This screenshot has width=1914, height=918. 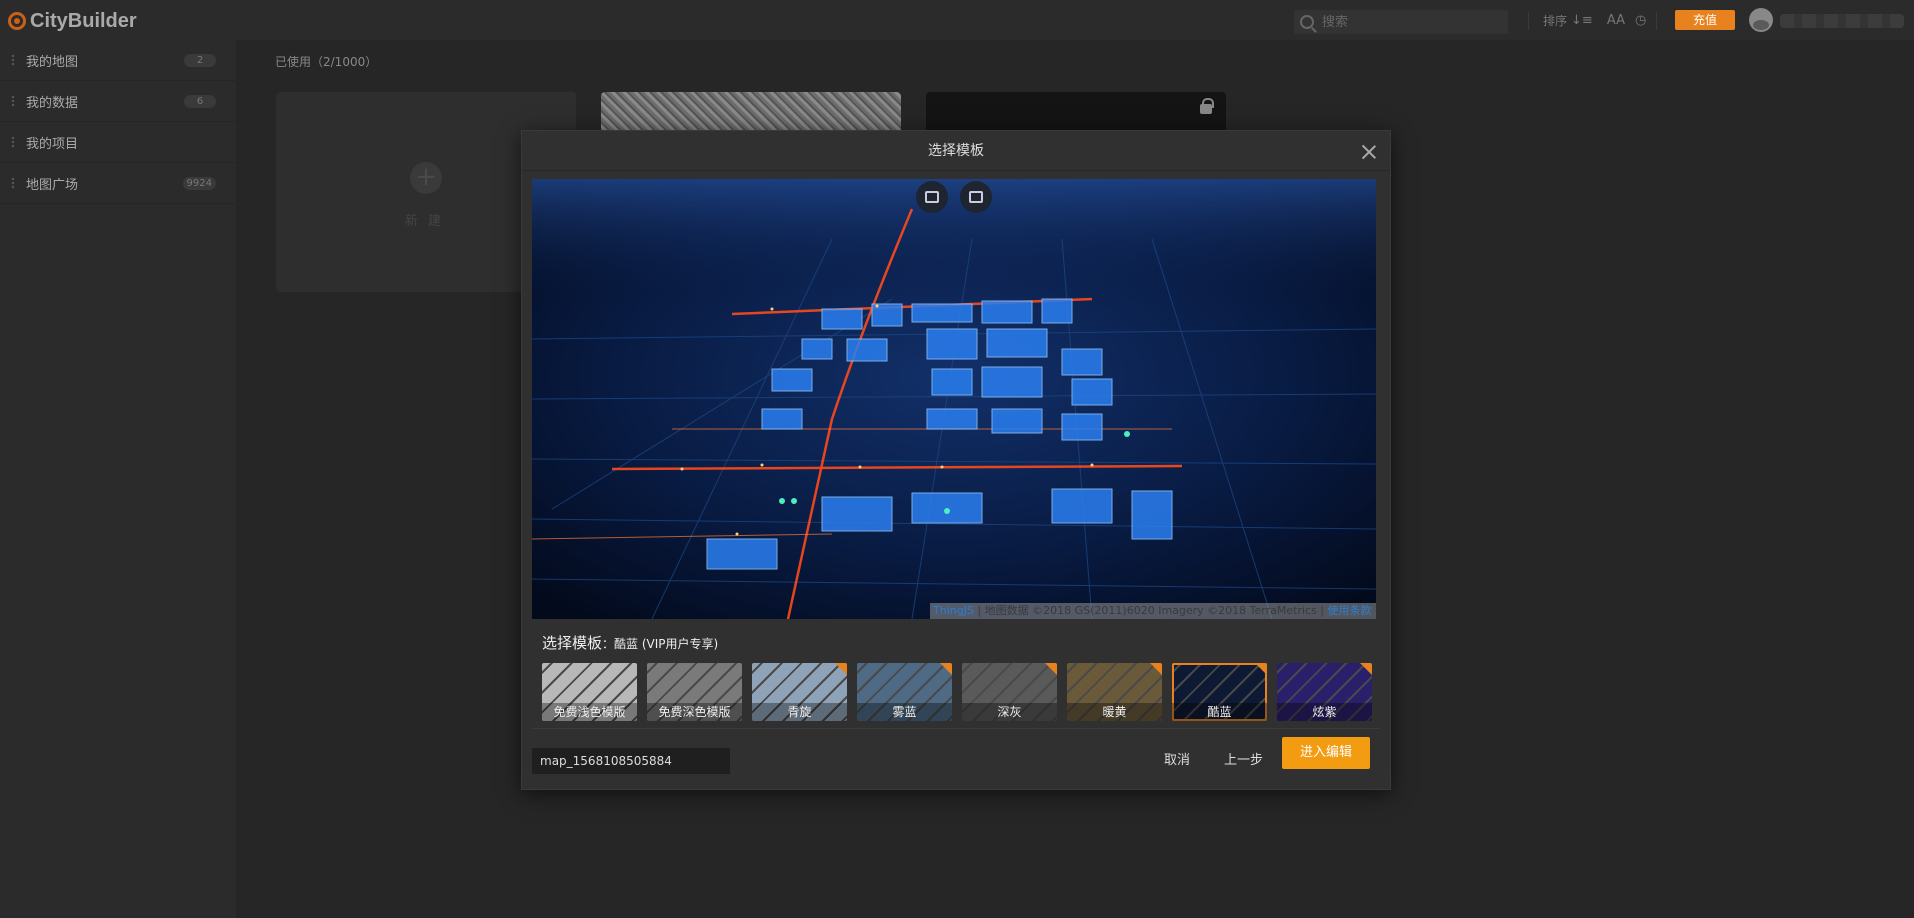 What do you see at coordinates (1594, 20) in the screenshot?
I see `sort-control: 排序 ↓≡ AA ◷` at bounding box center [1594, 20].